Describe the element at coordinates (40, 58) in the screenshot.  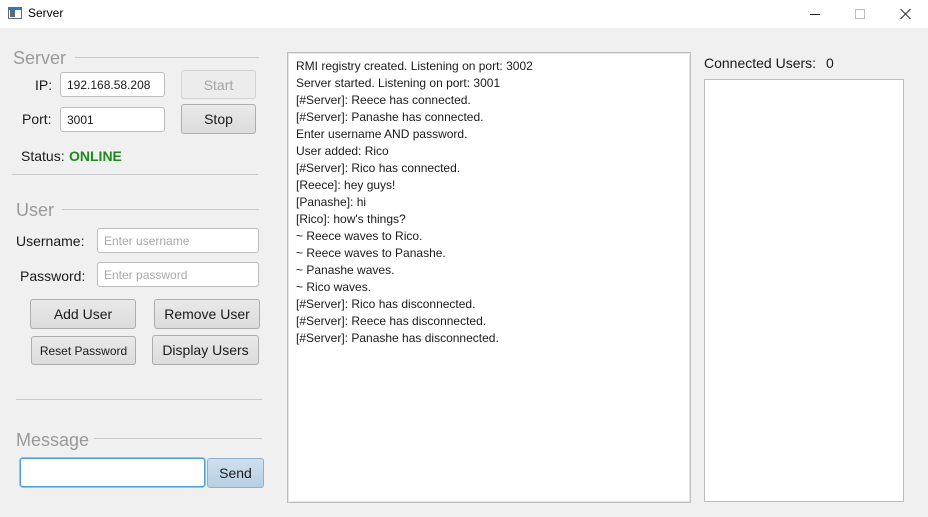
I see `server-section-heading: Server` at that location.